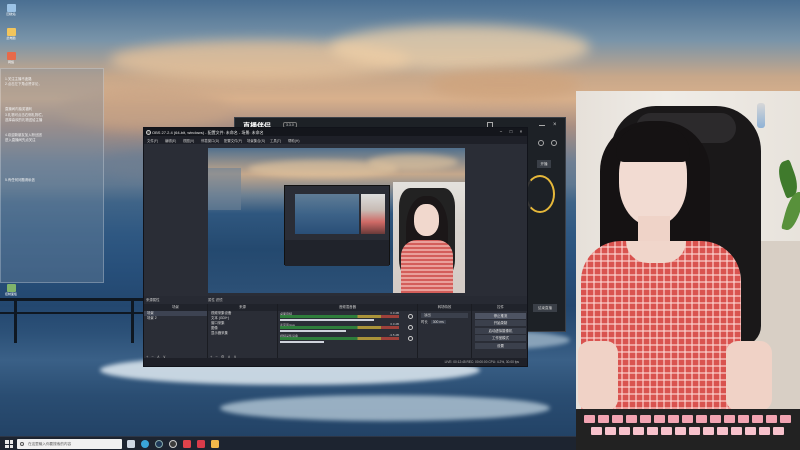 This screenshot has width=800, height=450. What do you see at coordinates (500, 315) in the screenshot?
I see `stop-streaming-button: 停止推流` at bounding box center [500, 315].